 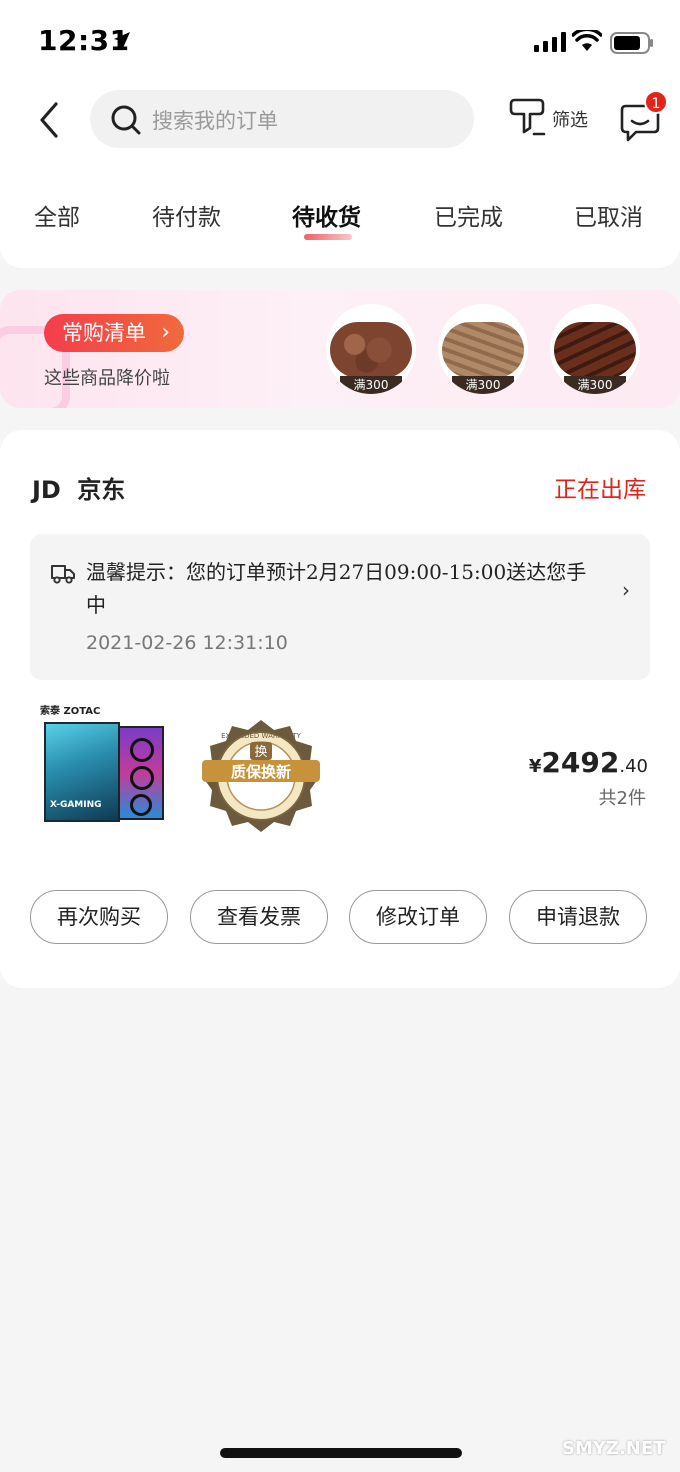 I want to click on price-integer: 2492, so click(x=580, y=762).